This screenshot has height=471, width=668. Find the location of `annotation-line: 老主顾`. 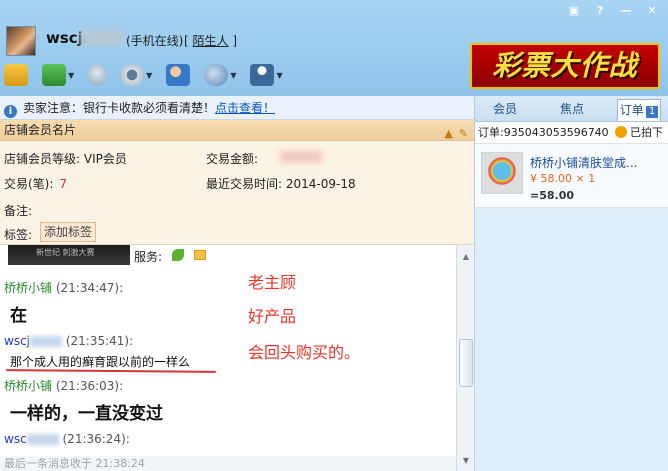

annotation-line: 老主顾 is located at coordinates (272, 282).